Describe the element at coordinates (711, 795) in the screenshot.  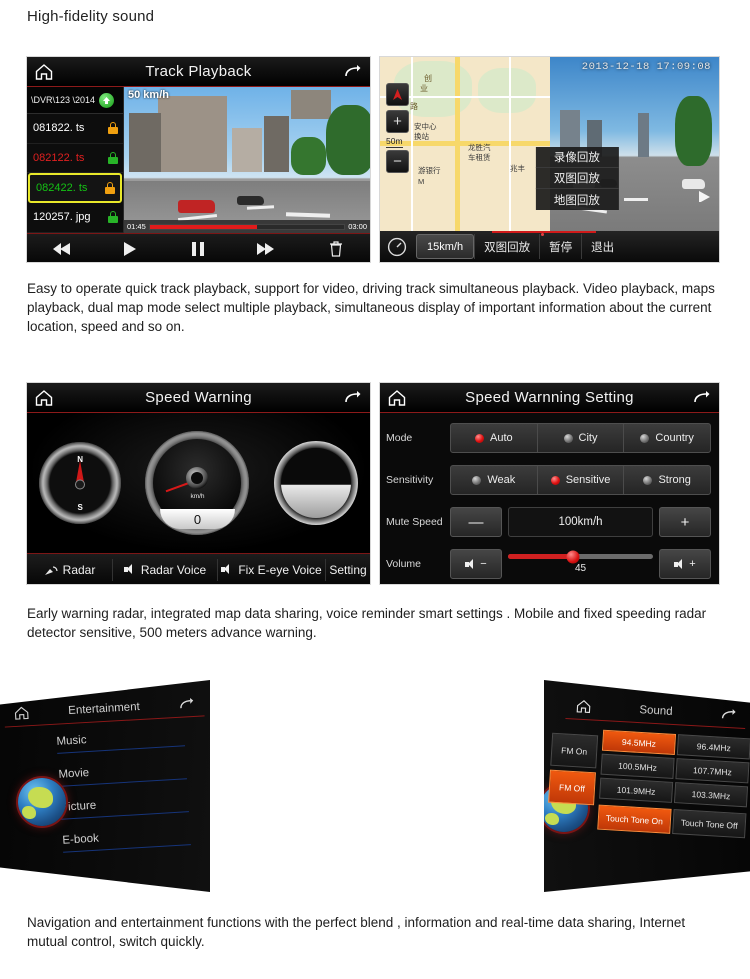
I see `preset-button: 103.3MHz` at that location.